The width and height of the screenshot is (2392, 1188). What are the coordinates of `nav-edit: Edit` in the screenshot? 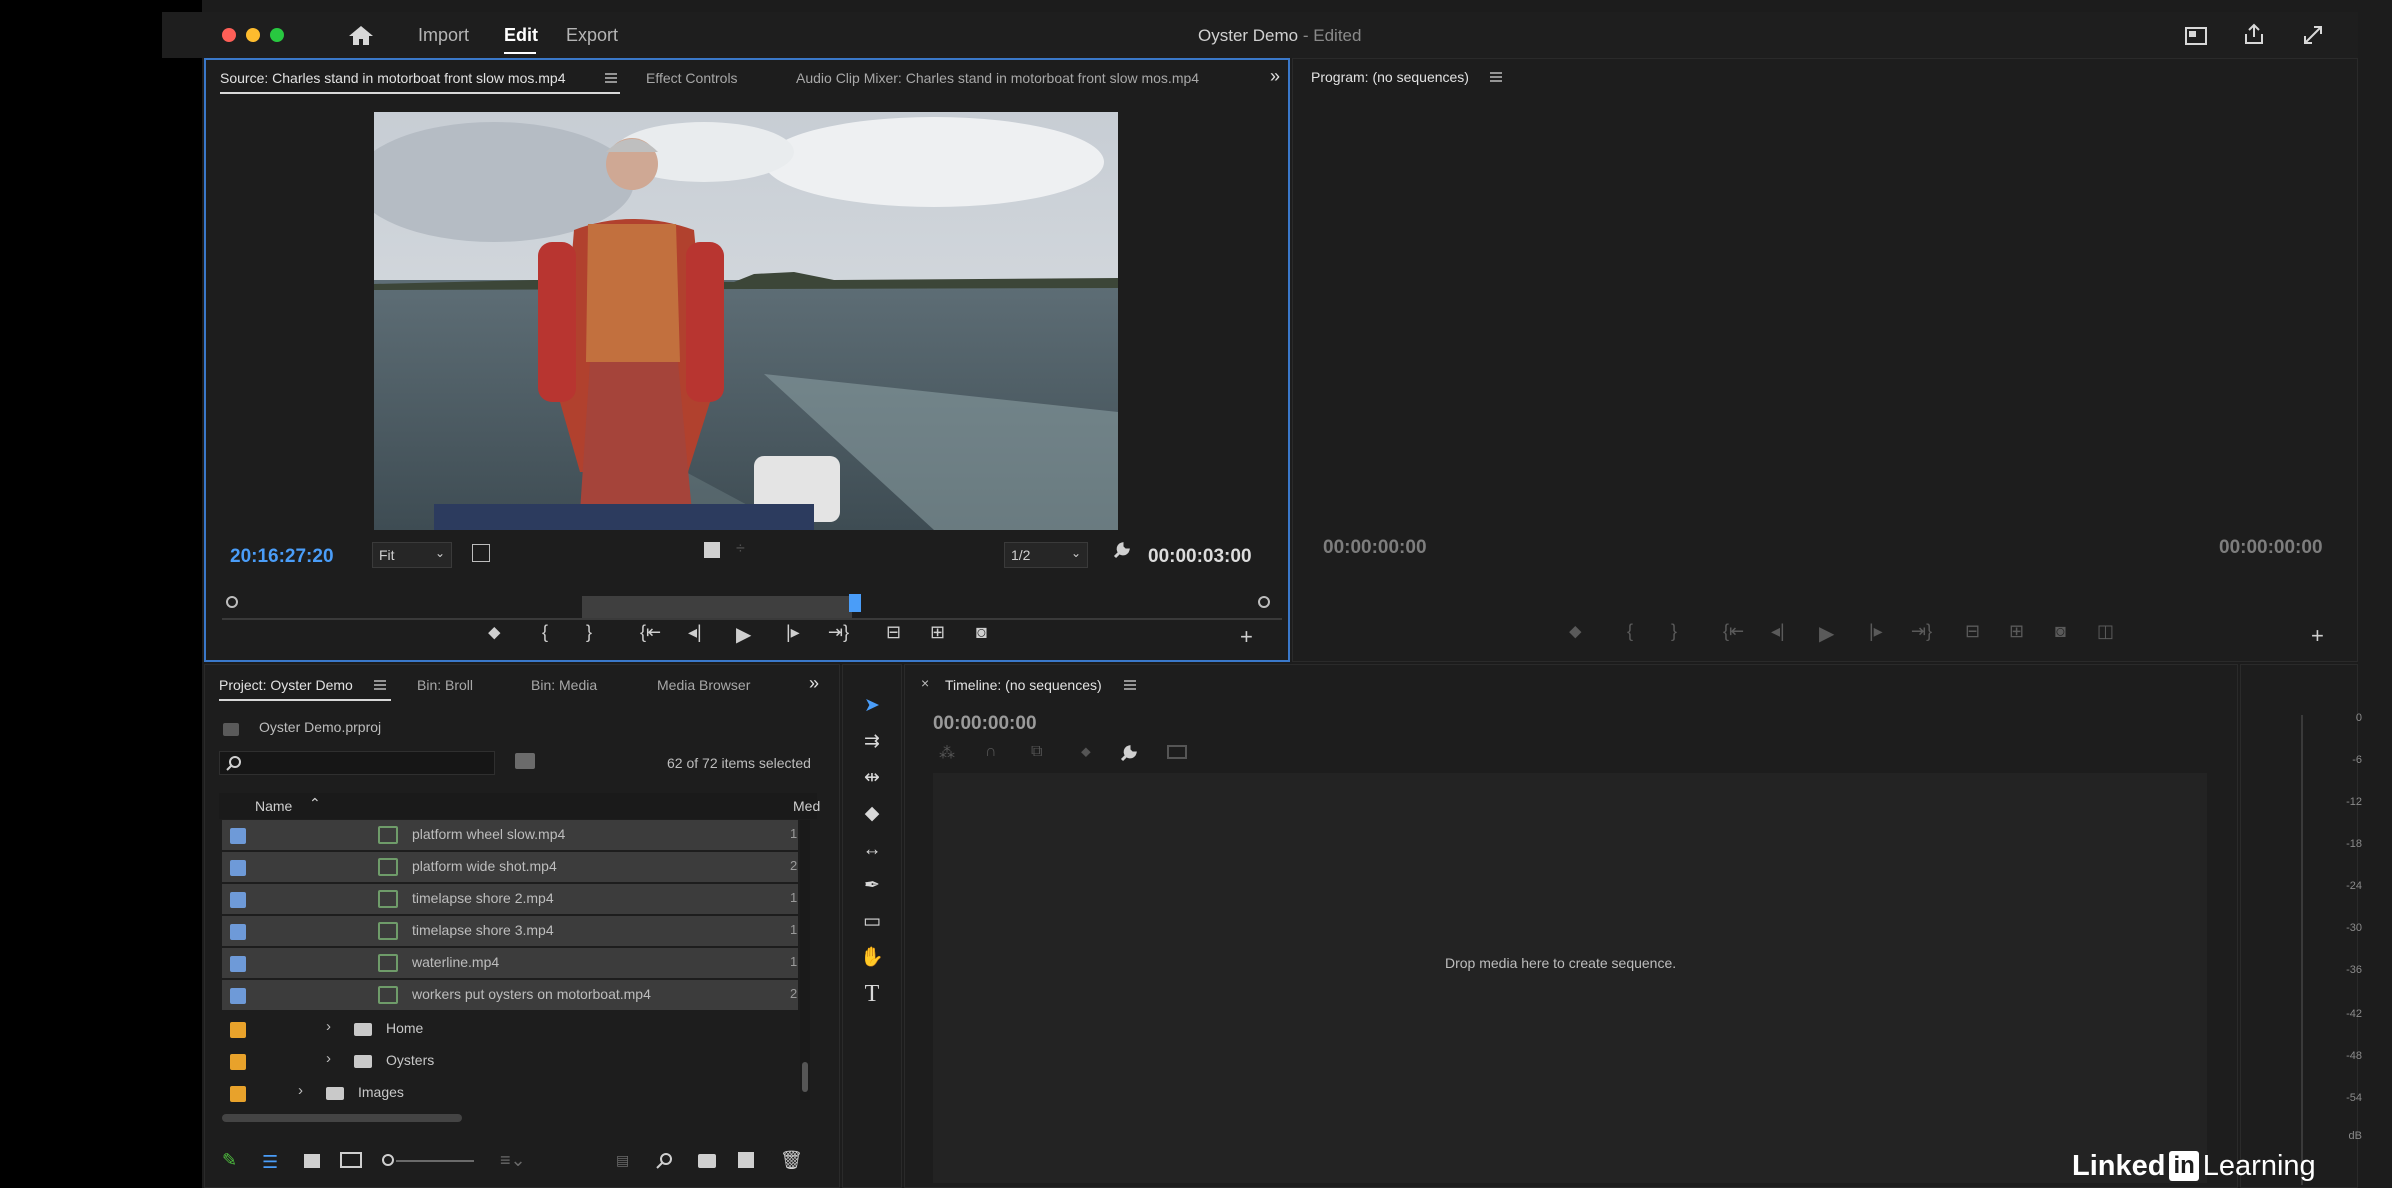 It's located at (521, 35).